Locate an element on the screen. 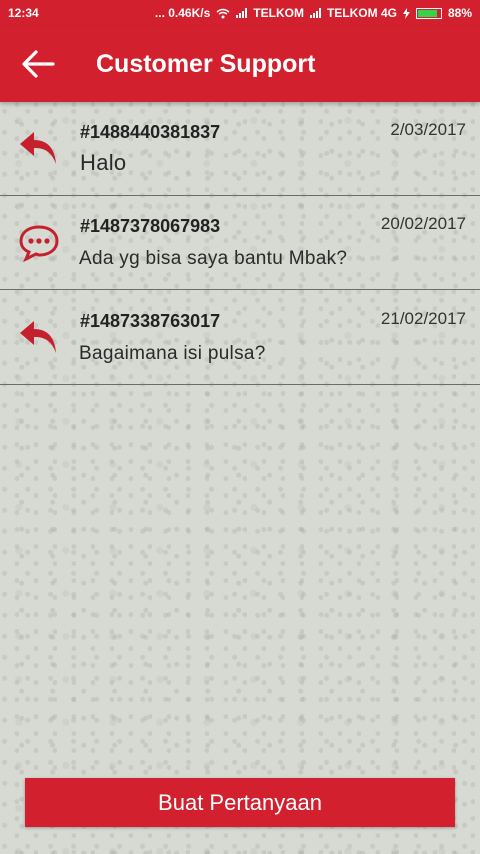 The width and height of the screenshot is (480, 854). create-question-button: Buat Pertanyaan is located at coordinates (240, 802).